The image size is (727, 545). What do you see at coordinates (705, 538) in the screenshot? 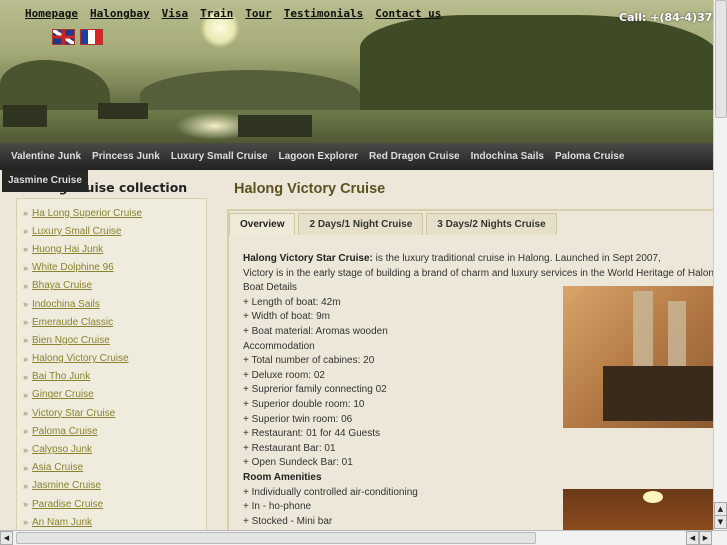
I see `scroll-right-button: ▶` at bounding box center [705, 538].